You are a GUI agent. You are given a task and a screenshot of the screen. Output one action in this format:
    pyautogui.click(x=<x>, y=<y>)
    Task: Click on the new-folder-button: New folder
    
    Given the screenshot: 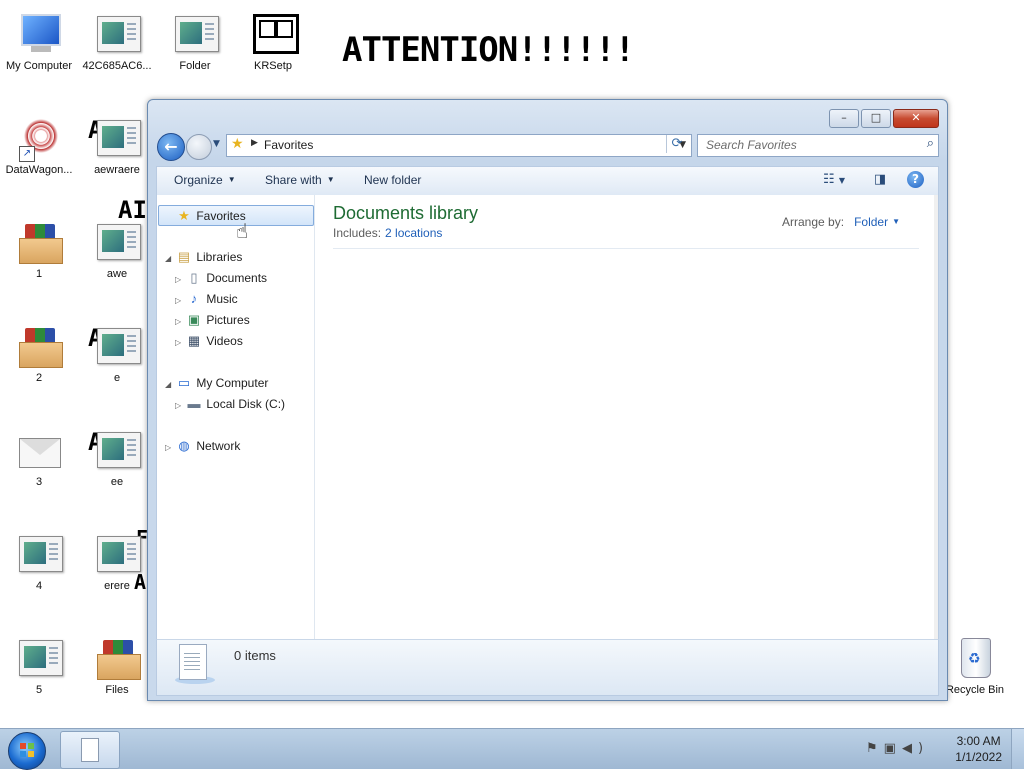 What is the action you would take?
    pyautogui.click(x=392, y=180)
    